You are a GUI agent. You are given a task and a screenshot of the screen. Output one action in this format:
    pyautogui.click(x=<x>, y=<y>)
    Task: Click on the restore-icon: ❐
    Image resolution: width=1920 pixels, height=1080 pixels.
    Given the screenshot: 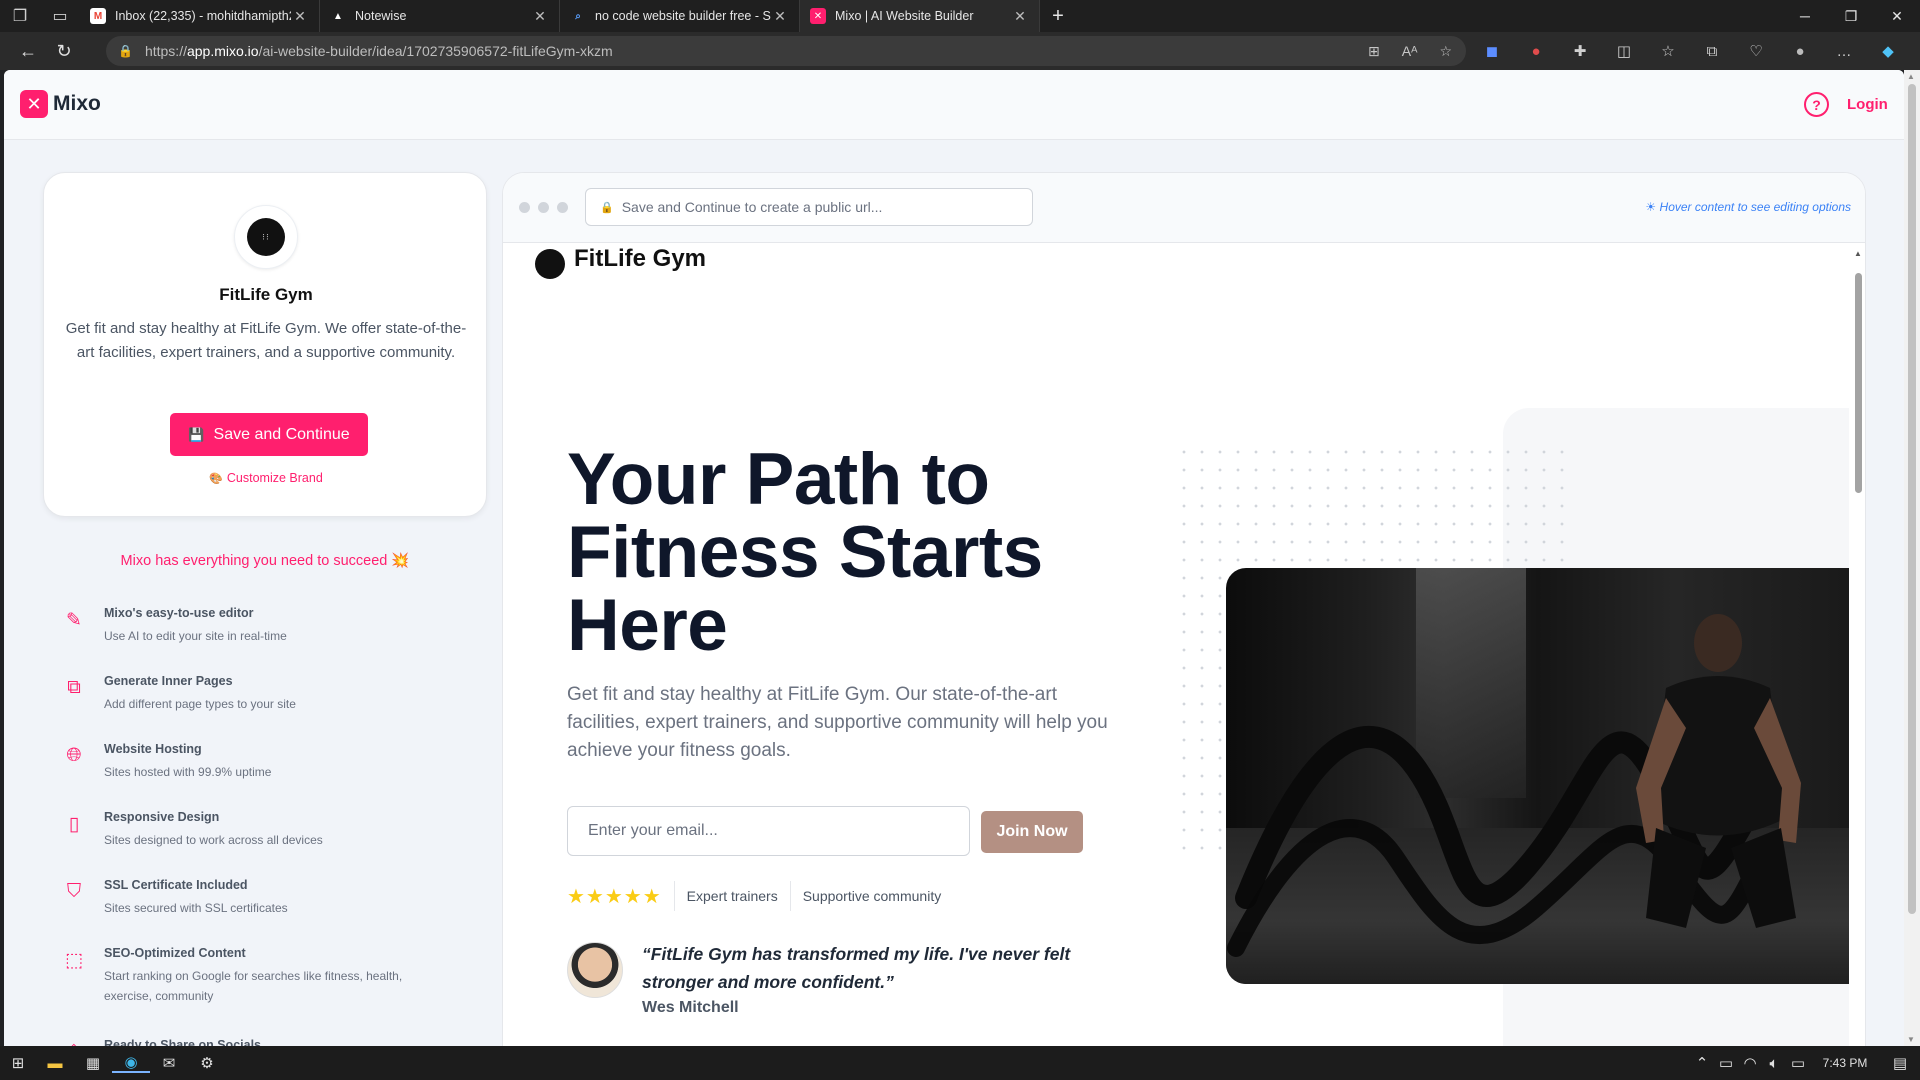 What is the action you would take?
    pyautogui.click(x=1851, y=16)
    